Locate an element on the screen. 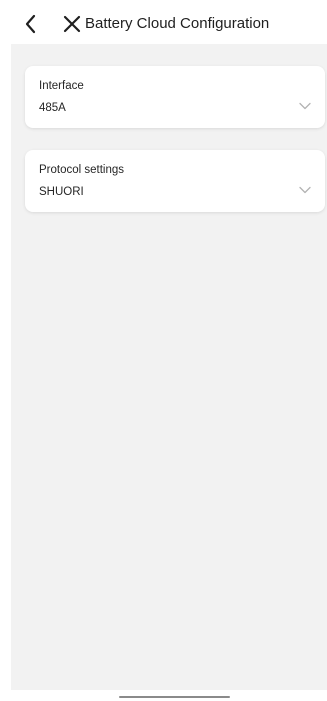 This screenshot has height=701, width=327. interface-select: Interface 485A is located at coordinates (175, 97).